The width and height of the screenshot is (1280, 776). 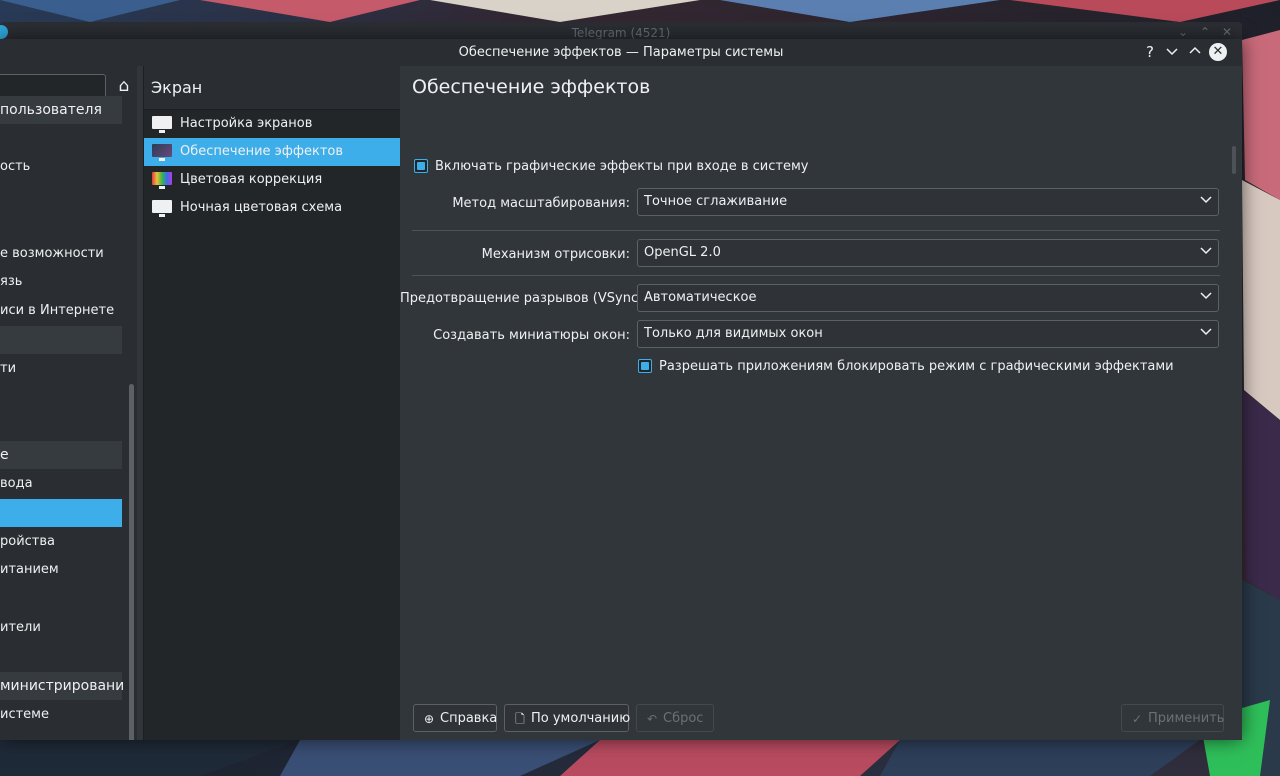 I want to click on minimize-button, so click(x=1172, y=52).